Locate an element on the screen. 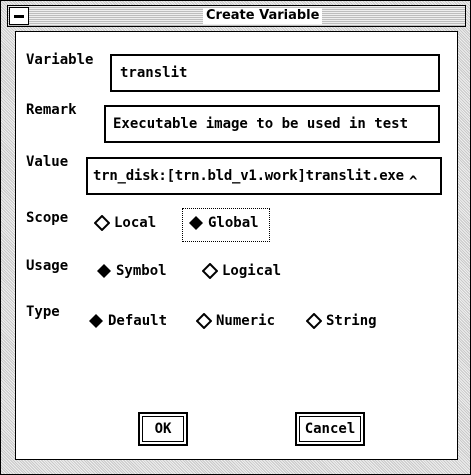  value-field: trn_disk:[trn.bld_v1.work]translit.exe ^ is located at coordinates (264, 176).